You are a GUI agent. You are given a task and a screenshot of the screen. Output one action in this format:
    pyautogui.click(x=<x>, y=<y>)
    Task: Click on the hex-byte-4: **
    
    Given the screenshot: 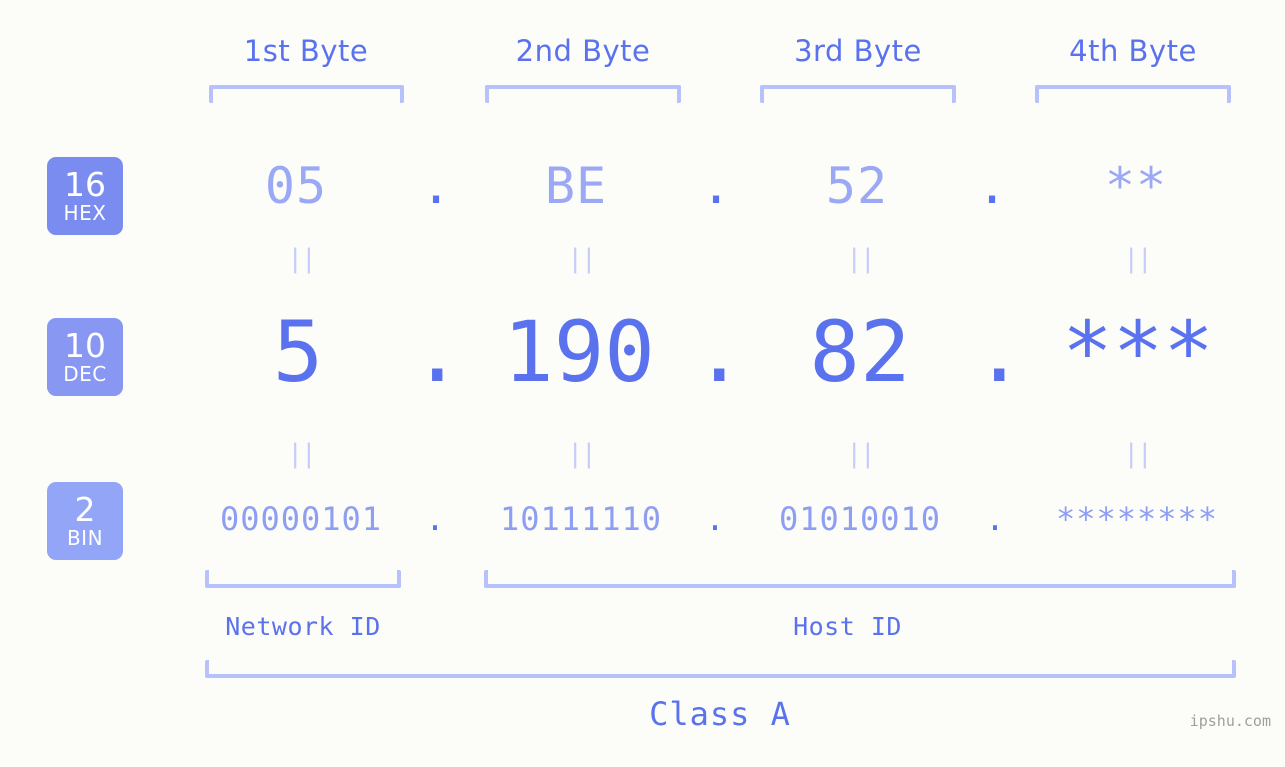 What is the action you would take?
    pyautogui.click(x=1136, y=186)
    